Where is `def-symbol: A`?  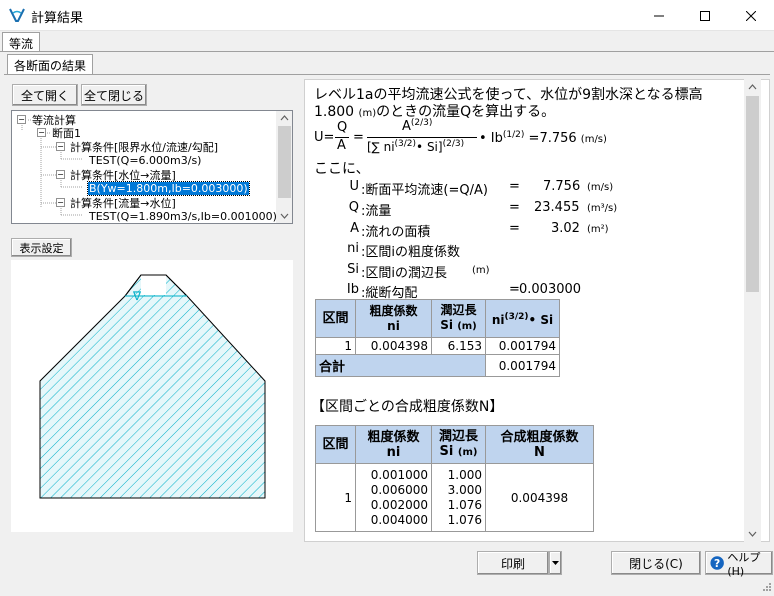 def-symbol: A is located at coordinates (354, 228).